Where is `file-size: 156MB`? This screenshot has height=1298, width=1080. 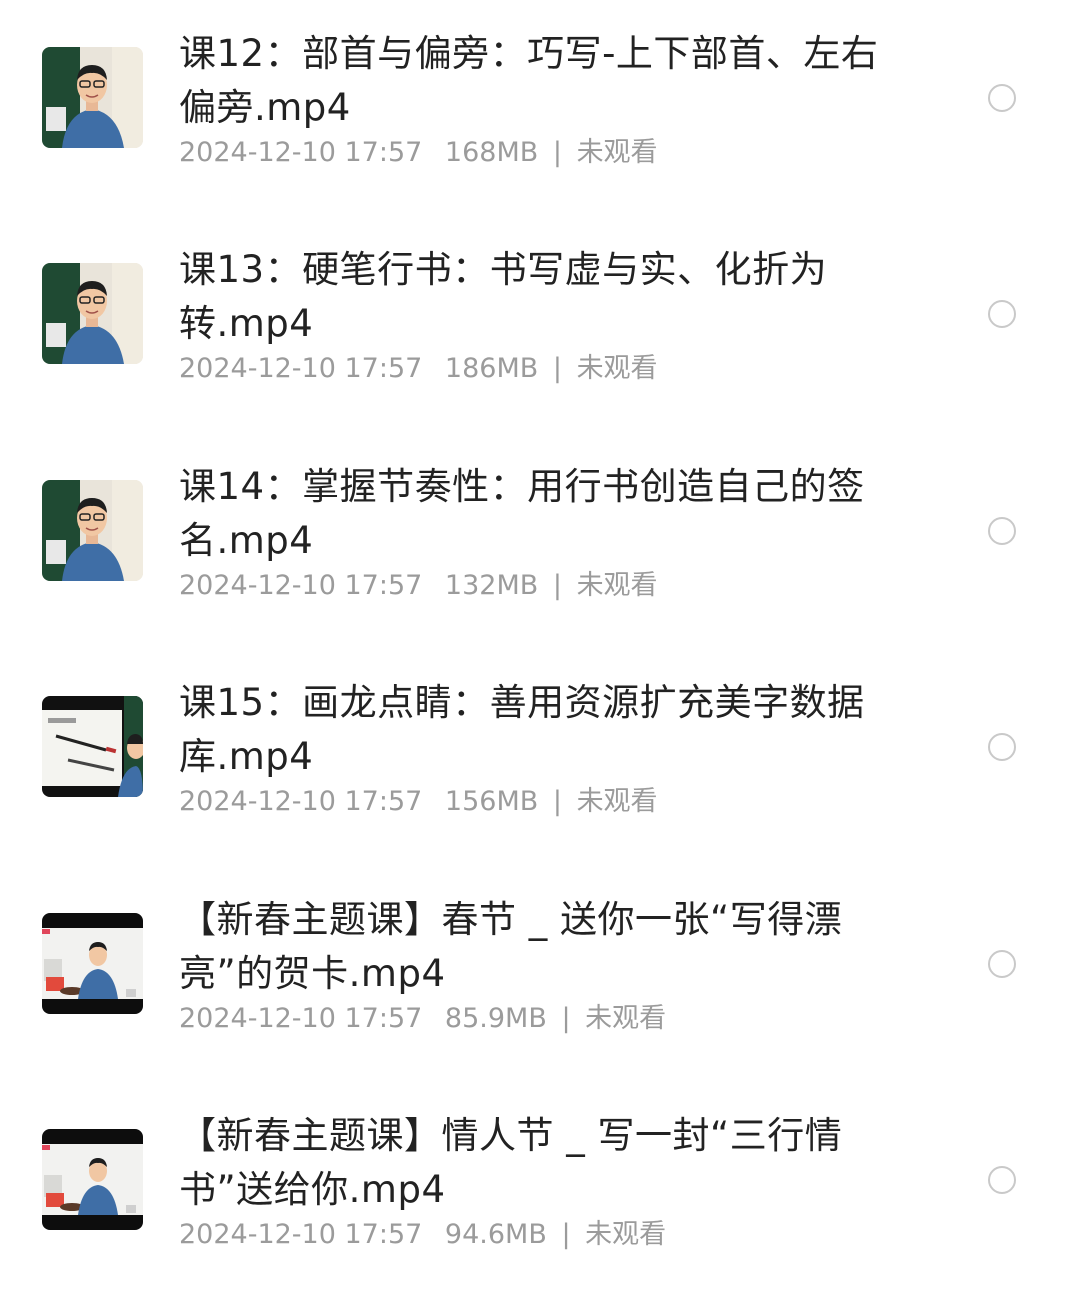
file-size: 156MB is located at coordinates (491, 801).